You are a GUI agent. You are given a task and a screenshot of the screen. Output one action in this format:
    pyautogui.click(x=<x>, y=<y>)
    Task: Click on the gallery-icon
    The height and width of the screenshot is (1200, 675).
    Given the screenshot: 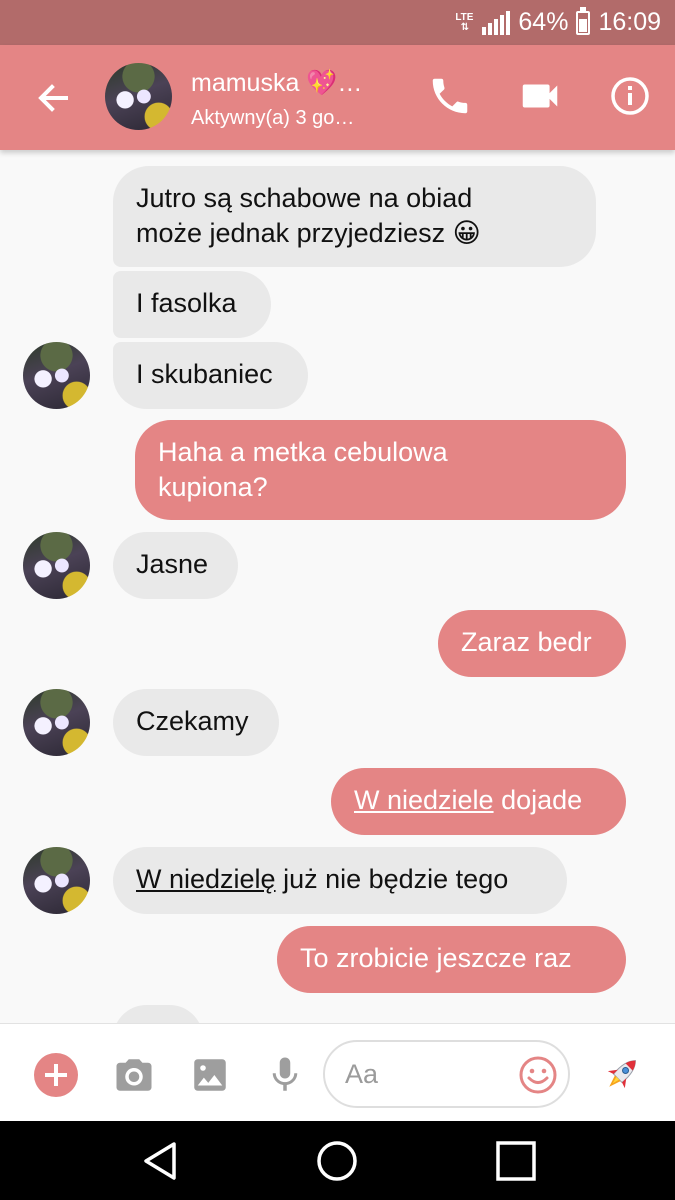 What is the action you would take?
    pyautogui.click(x=210, y=1075)
    